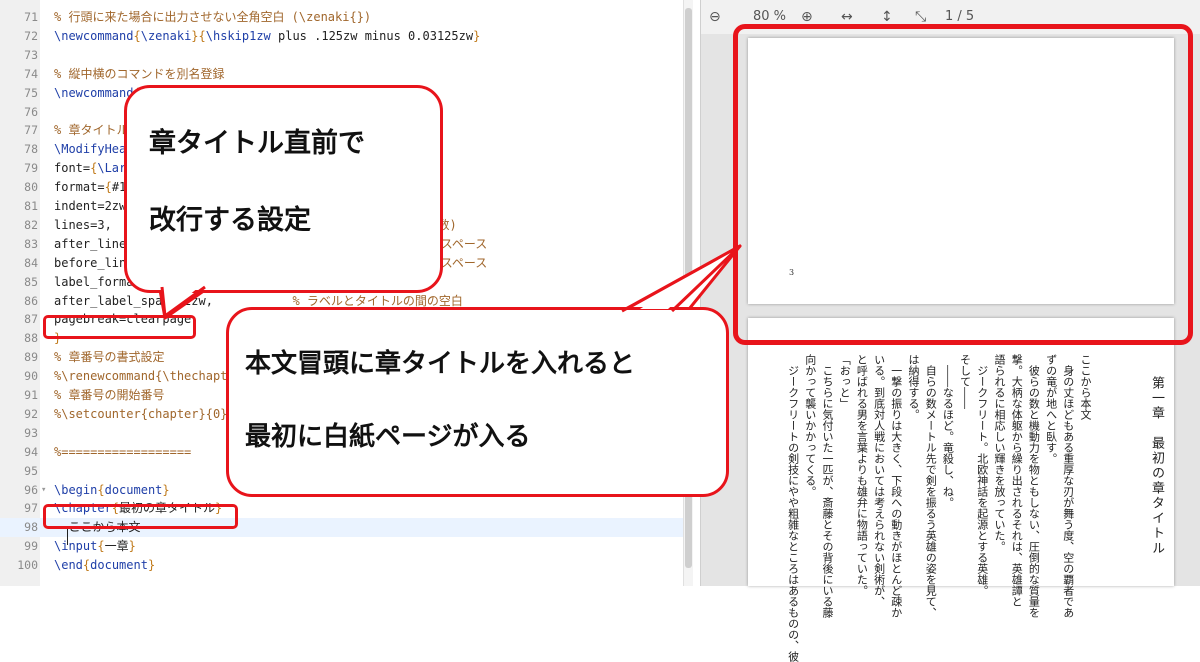  Describe the element at coordinates (230, 220) in the screenshot. I see `callout1-line2: 改行する設定` at that location.